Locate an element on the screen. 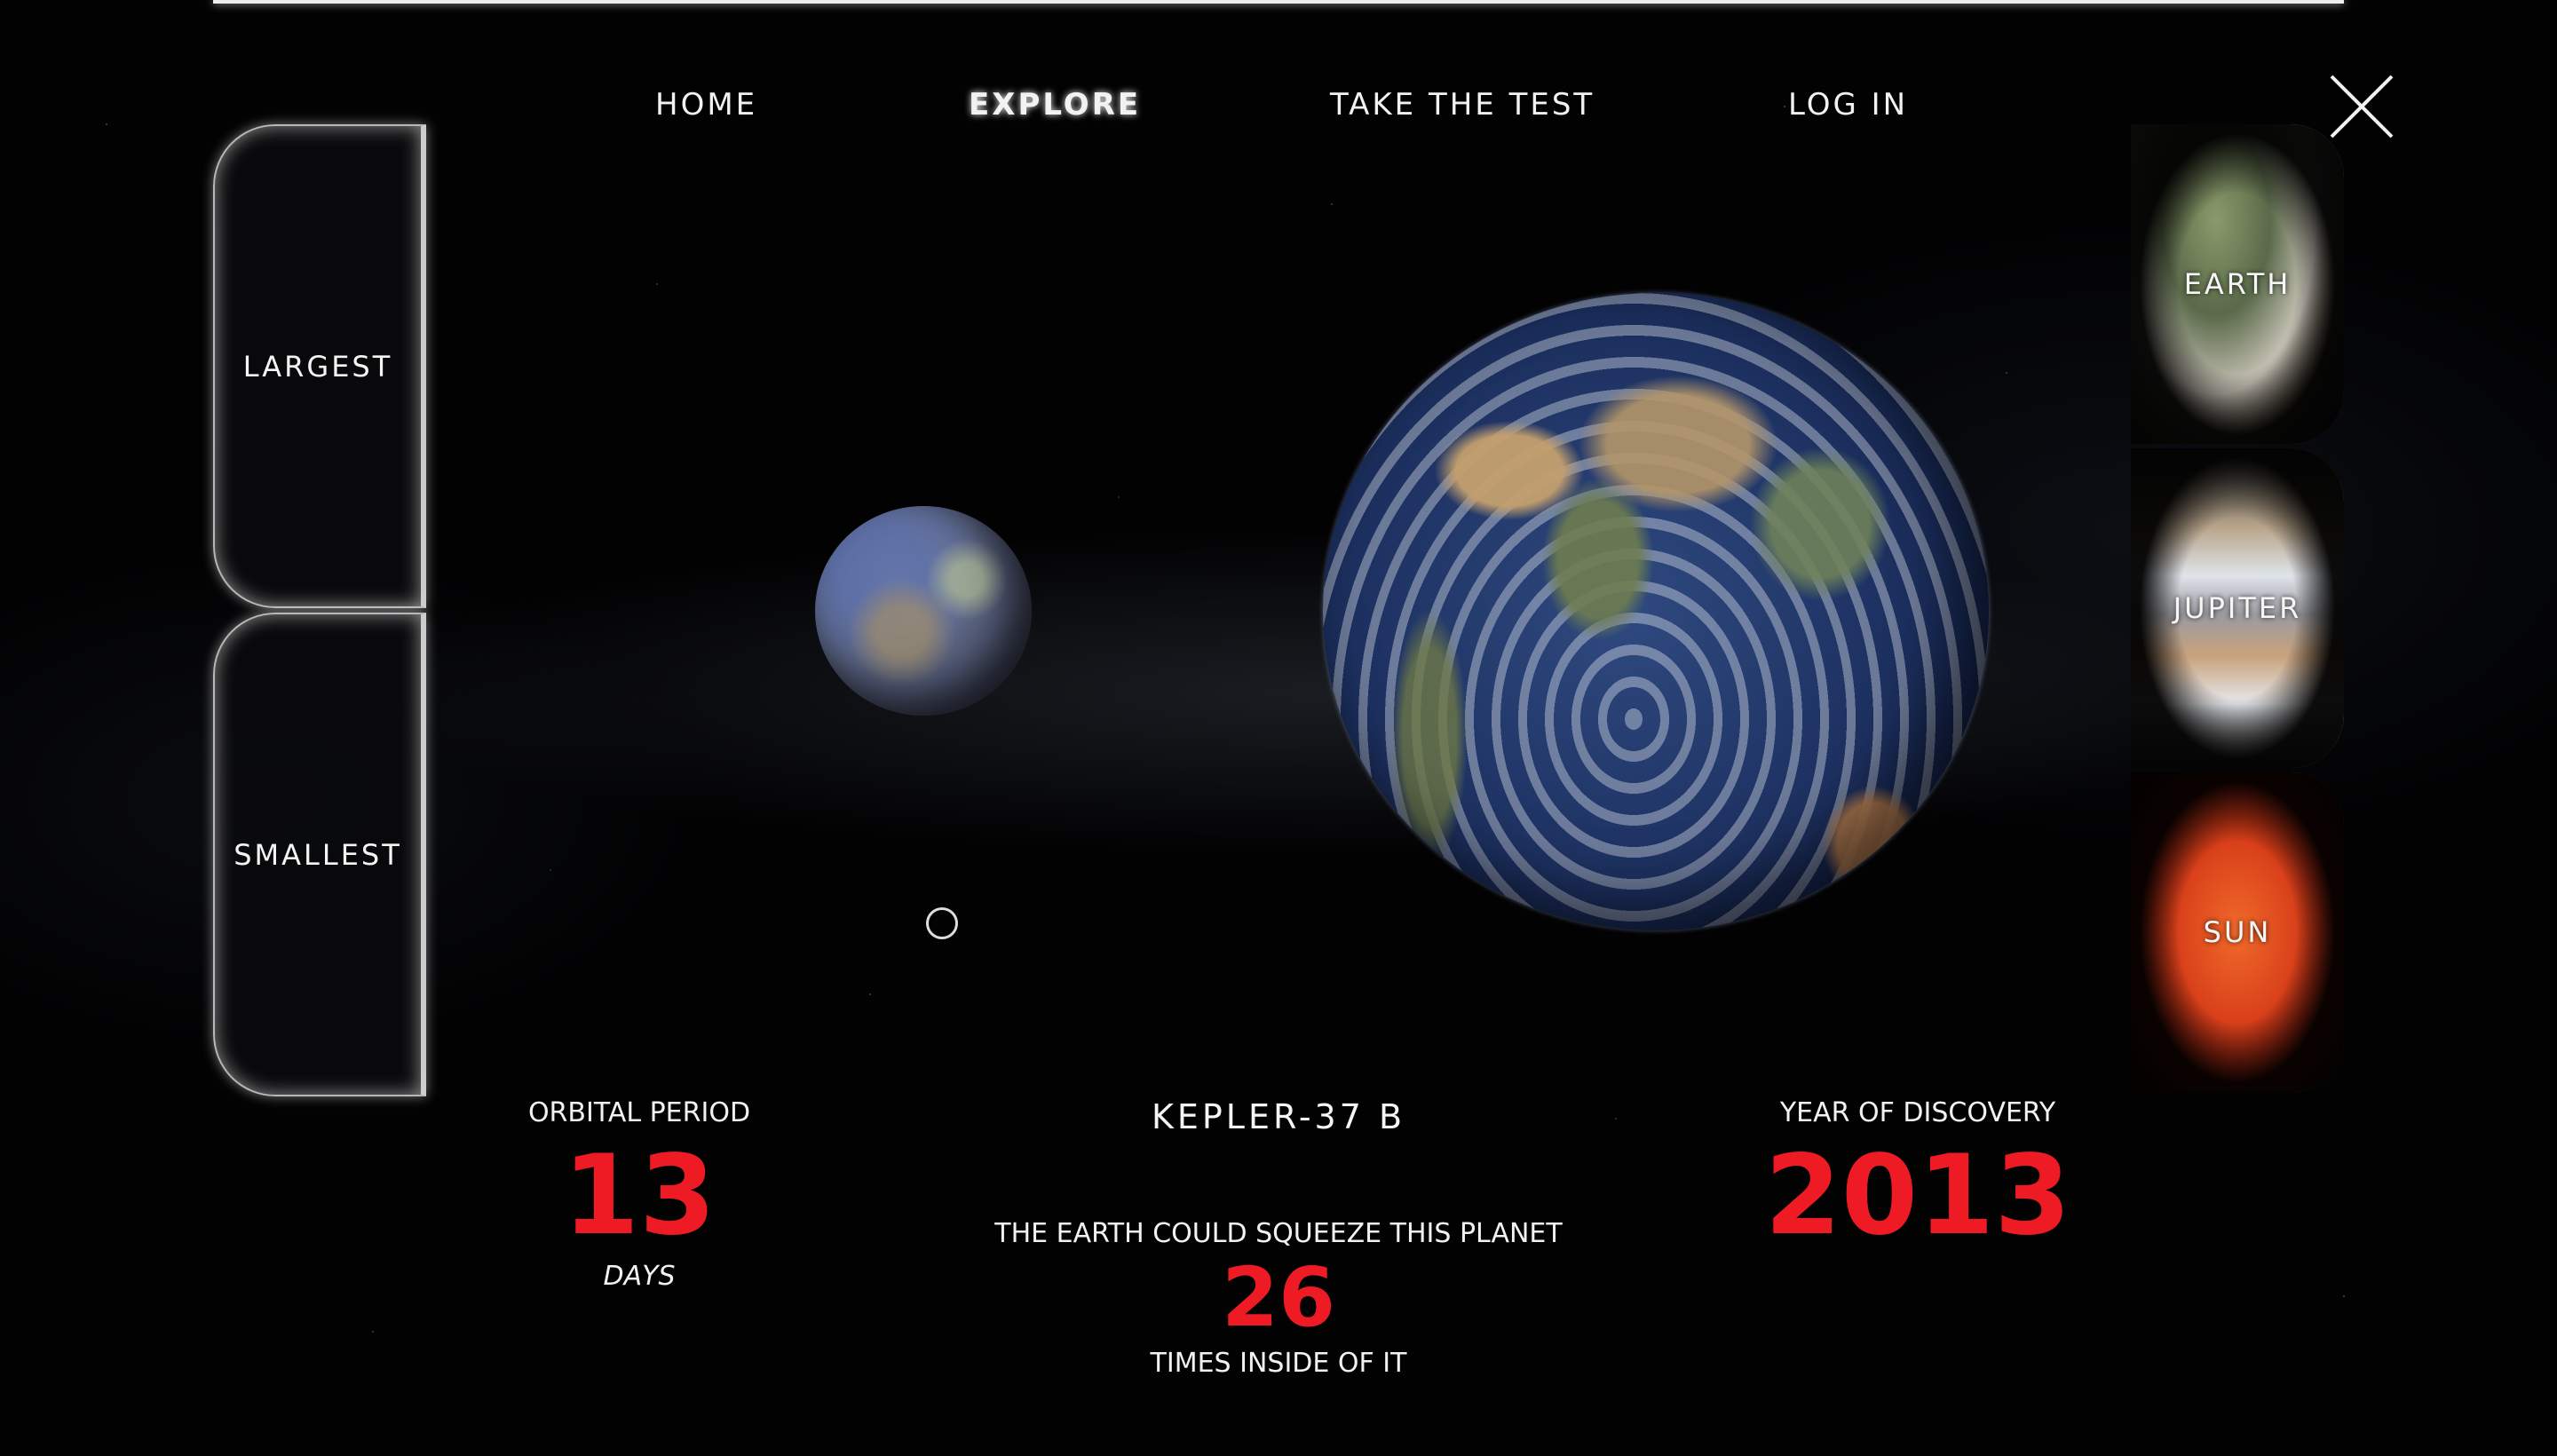  compare-earth-label: EARTH is located at coordinates (2237, 284).